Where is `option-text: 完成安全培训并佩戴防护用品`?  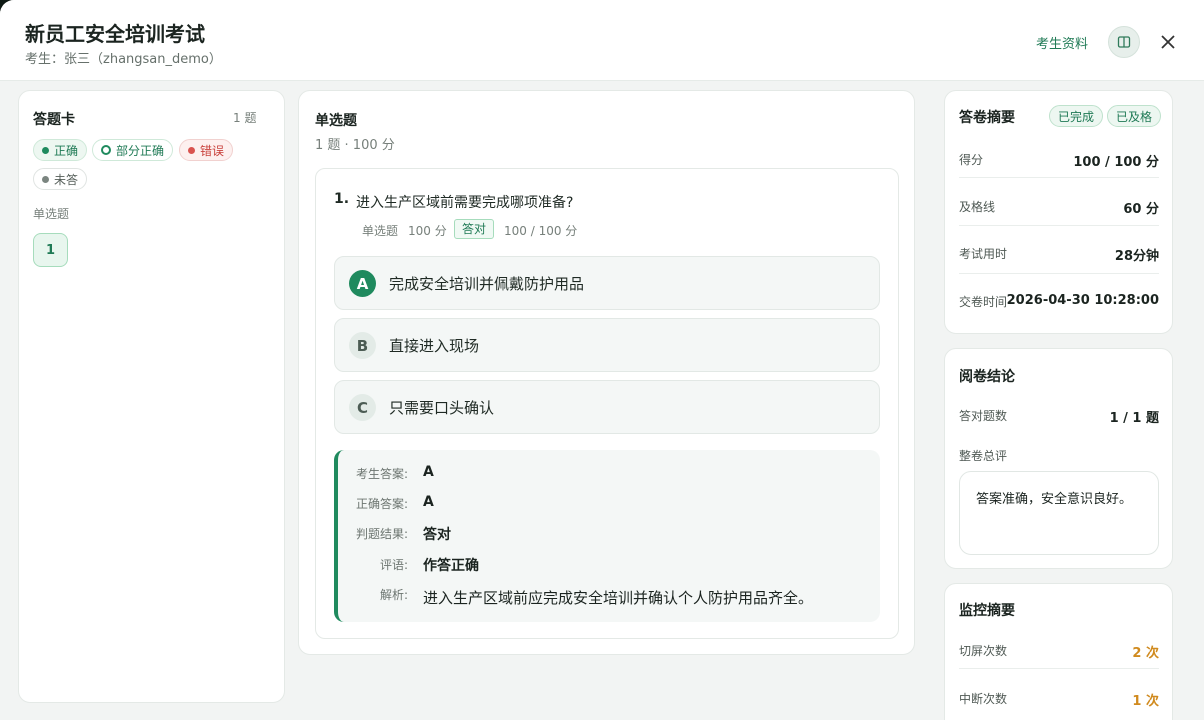 option-text: 完成安全培训并佩戴防护用品 is located at coordinates (487, 284).